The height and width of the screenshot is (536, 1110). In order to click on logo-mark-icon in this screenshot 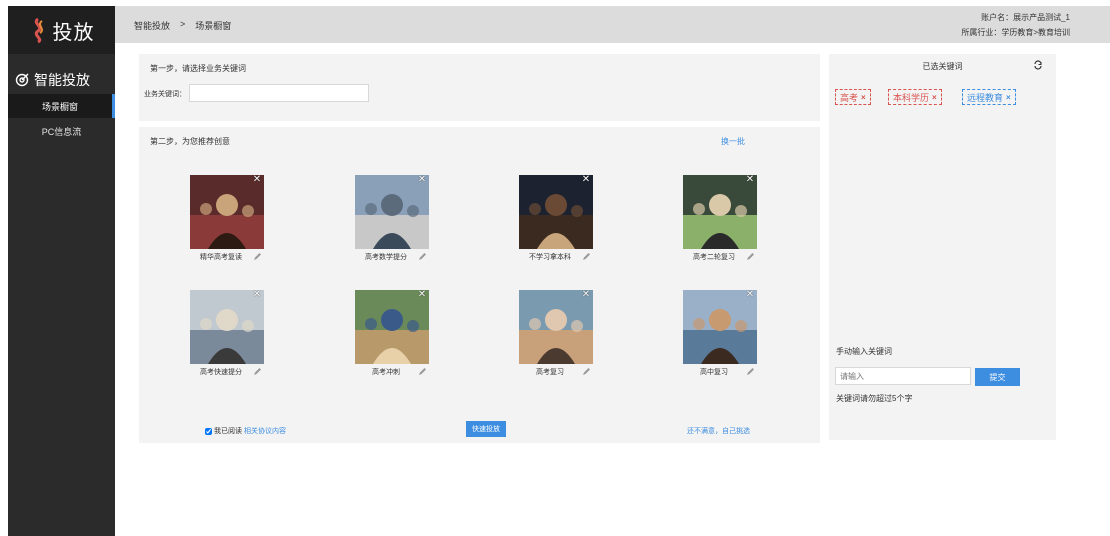, I will do `click(38, 30)`.